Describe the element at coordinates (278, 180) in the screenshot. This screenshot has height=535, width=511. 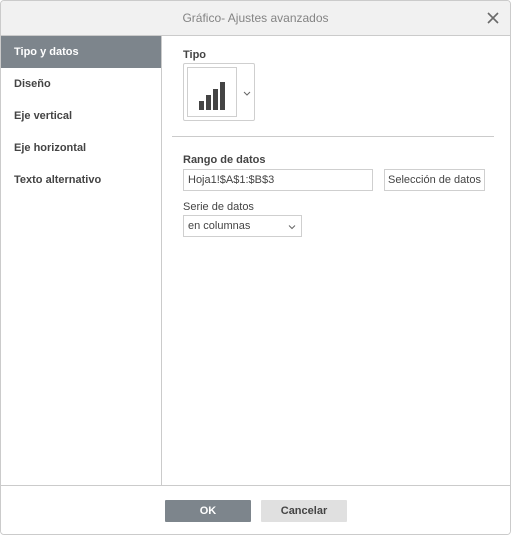
I see `data-range-input: Hoja1!$A$1:$B$3` at that location.